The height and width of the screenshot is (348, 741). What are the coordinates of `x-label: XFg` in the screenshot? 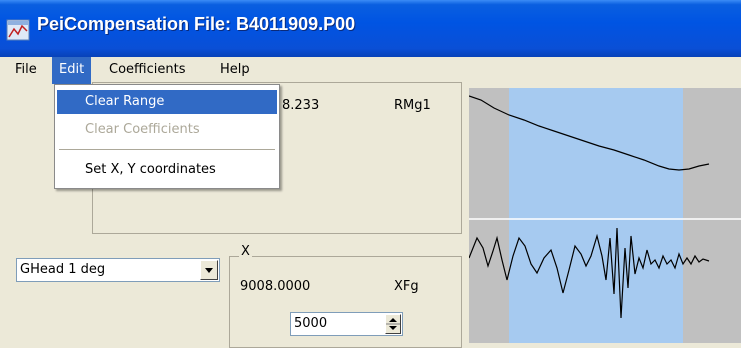 It's located at (406, 286).